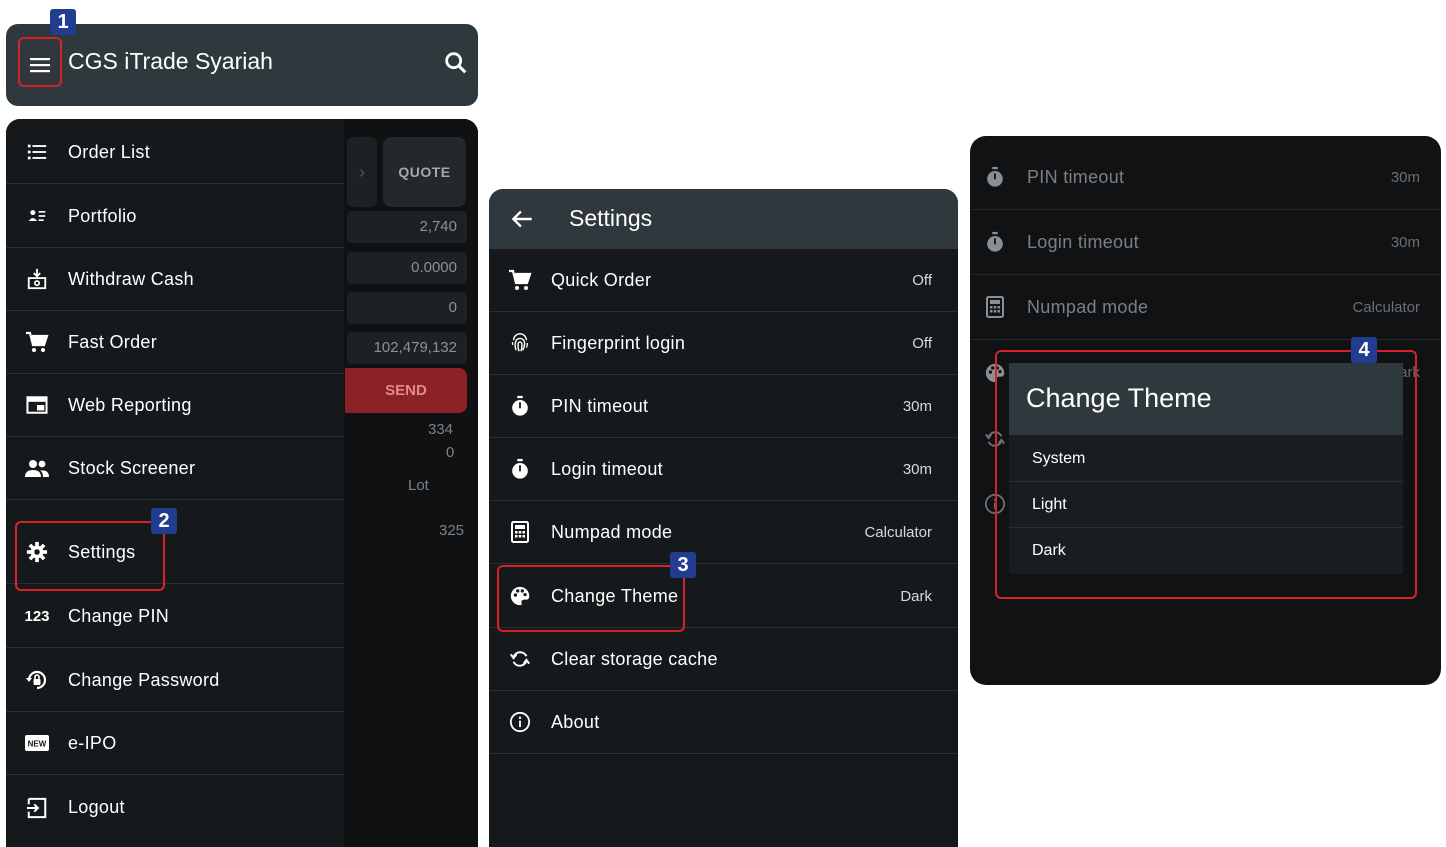 The height and width of the screenshot is (847, 1446). What do you see at coordinates (441, 429) in the screenshot?
I see `bg-text: 334` at bounding box center [441, 429].